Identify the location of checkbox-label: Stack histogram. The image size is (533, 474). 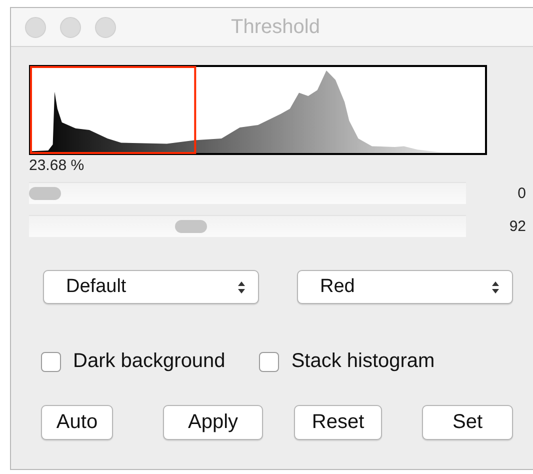
(363, 361).